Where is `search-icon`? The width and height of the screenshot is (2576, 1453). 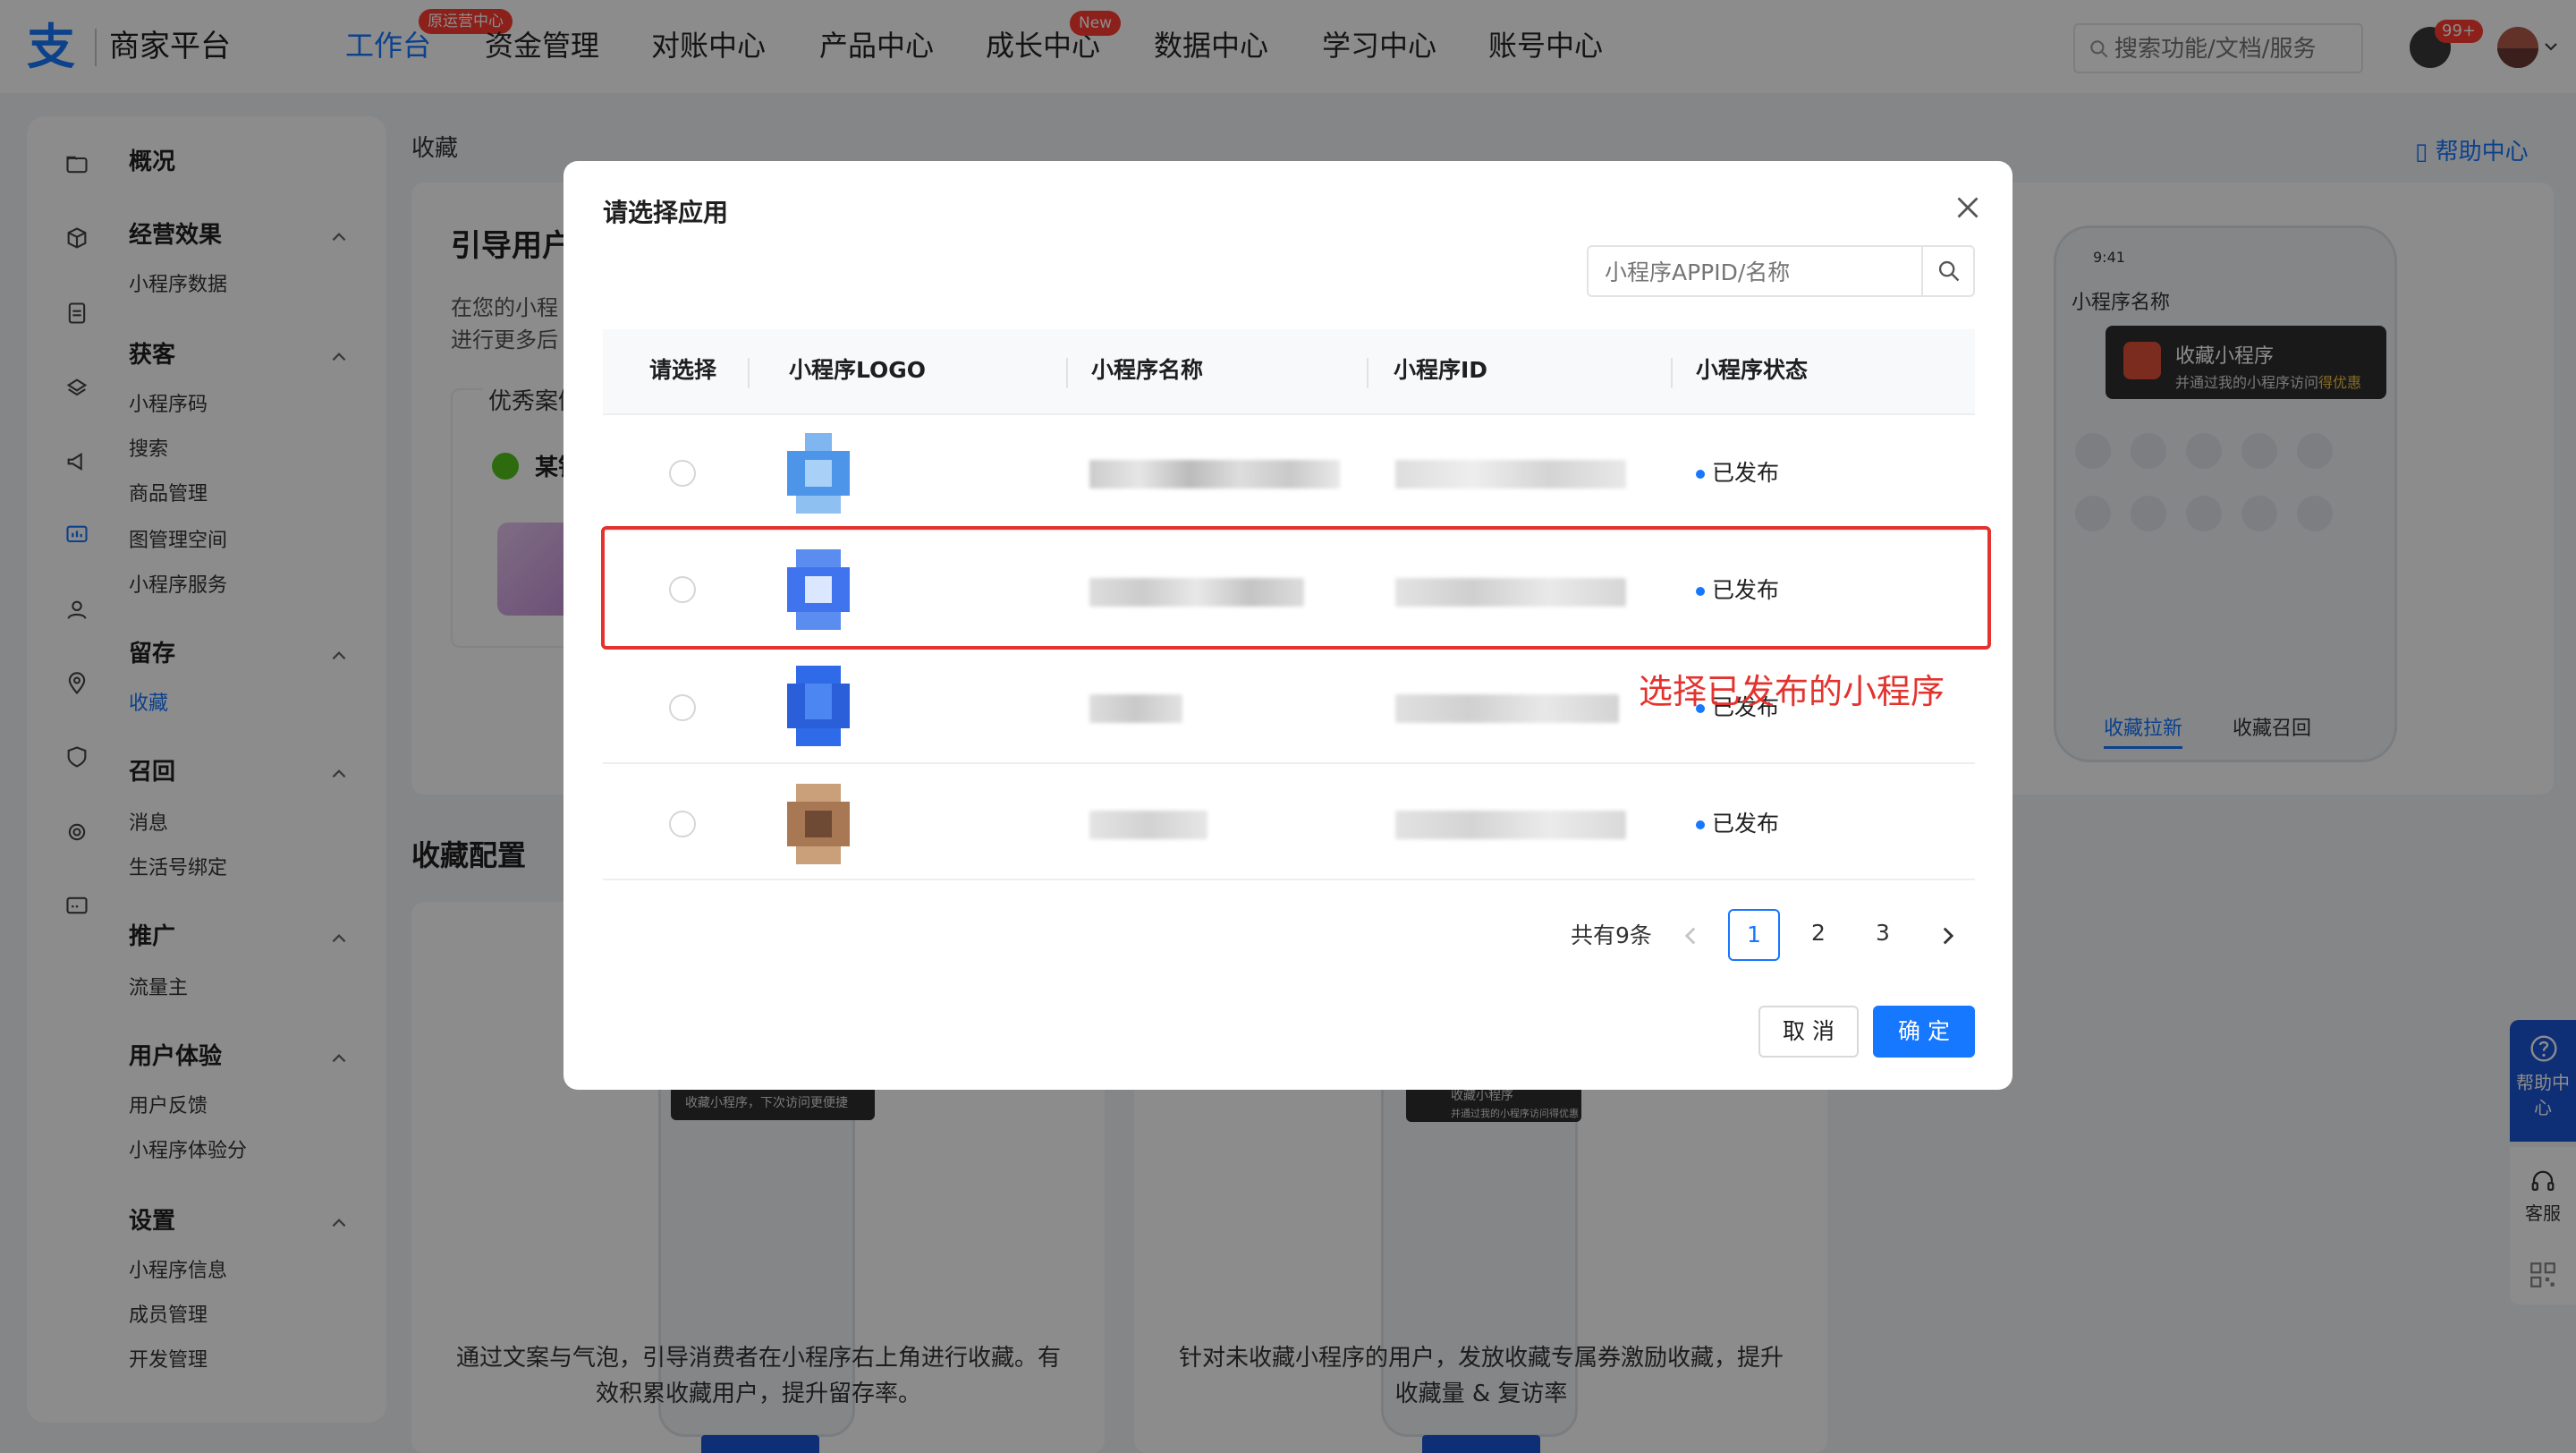
search-icon is located at coordinates (1949, 271).